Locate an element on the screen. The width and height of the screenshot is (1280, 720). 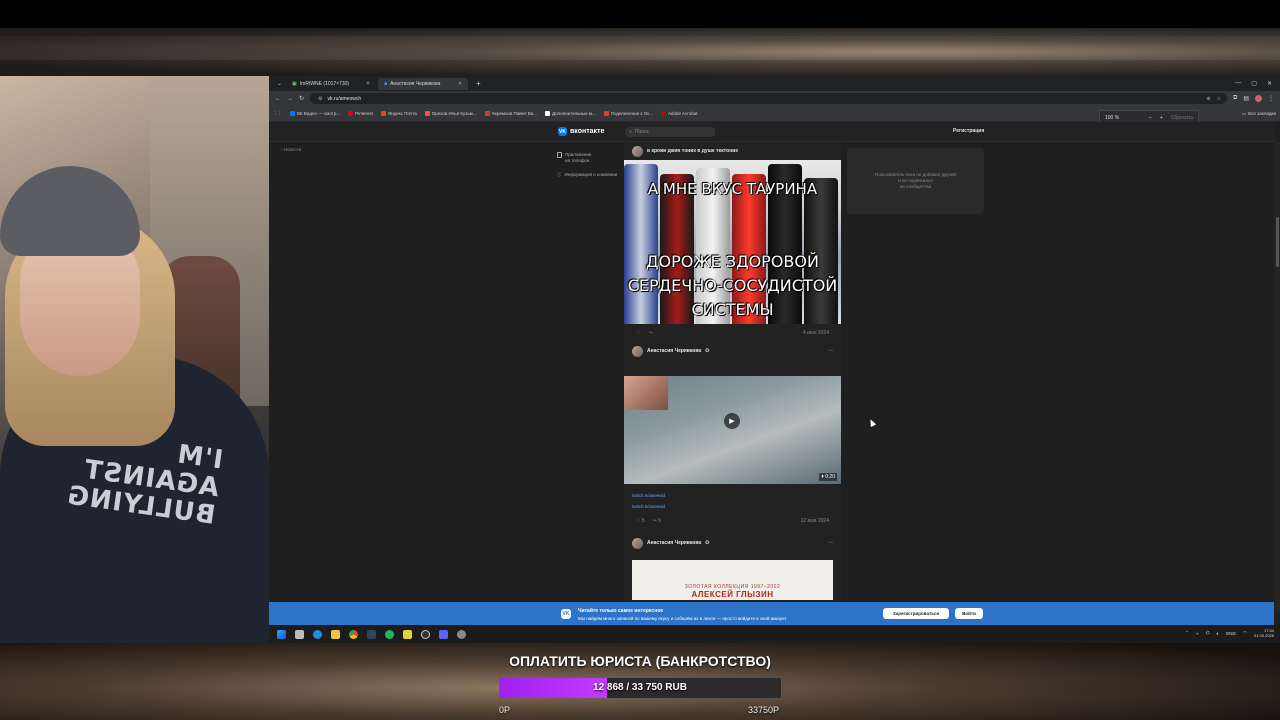
profile-avatar-icon is located at coordinates (1258, 98).